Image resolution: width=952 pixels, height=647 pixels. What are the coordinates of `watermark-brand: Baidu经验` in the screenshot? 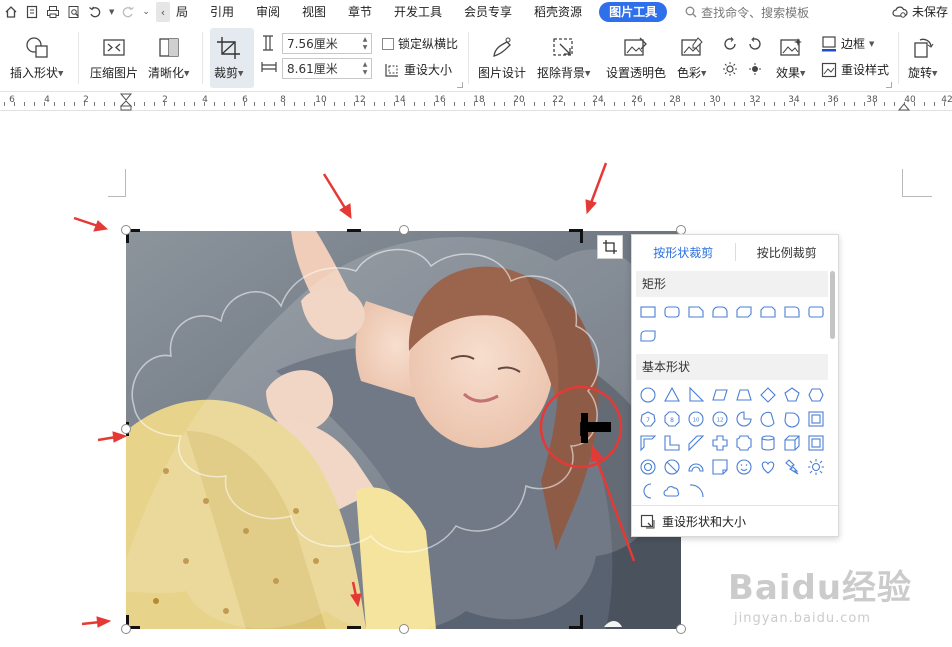 It's located at (820, 588).